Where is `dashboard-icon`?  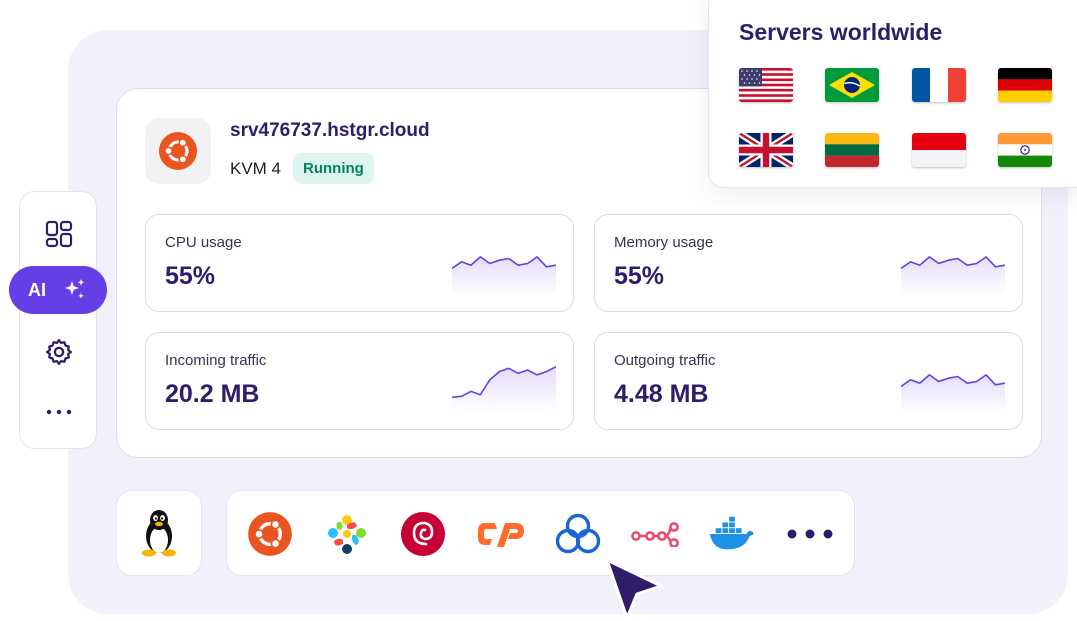
dashboard-icon is located at coordinates (59, 234).